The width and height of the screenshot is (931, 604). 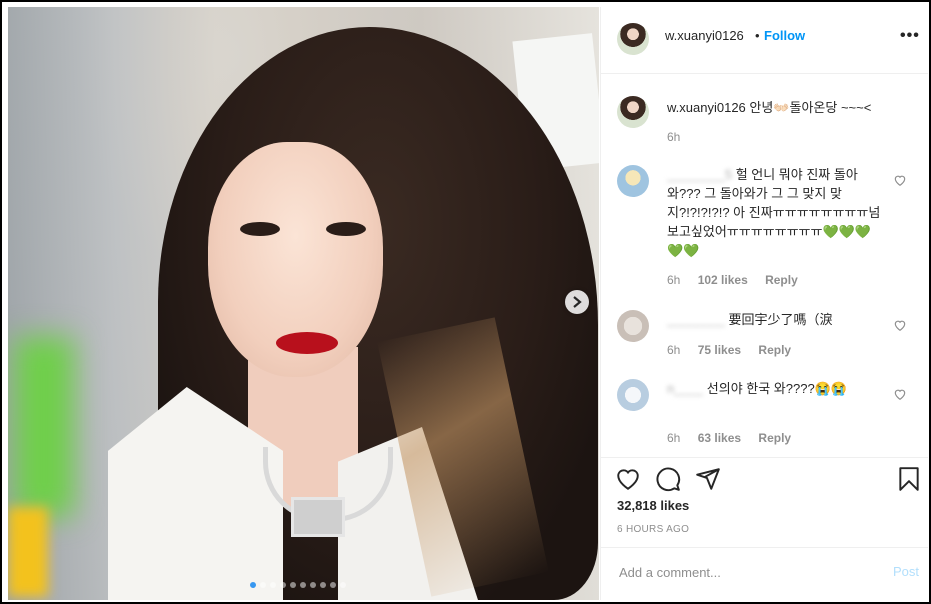 I want to click on caption-username: w.xuanyi0126, so click(x=706, y=107).